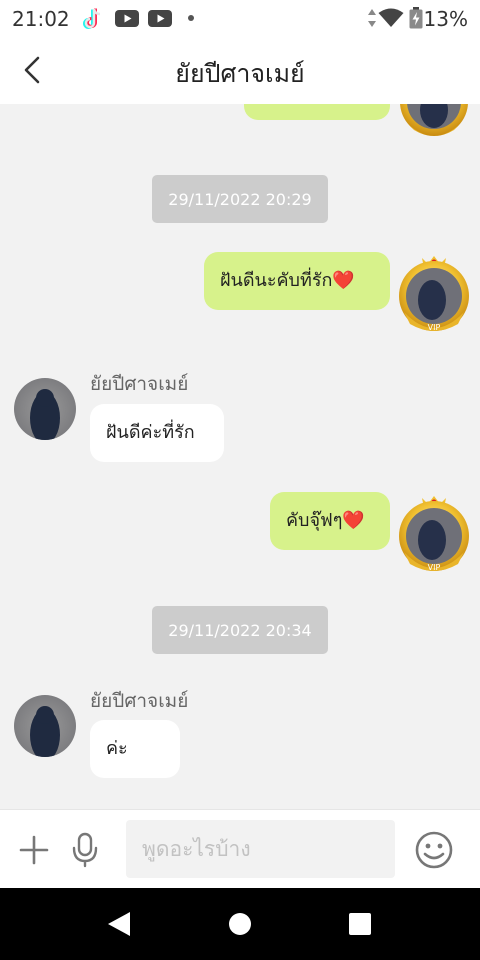 The width and height of the screenshot is (480, 960). I want to click on message-timestamp: 29/11/2022 20:34, so click(240, 630).